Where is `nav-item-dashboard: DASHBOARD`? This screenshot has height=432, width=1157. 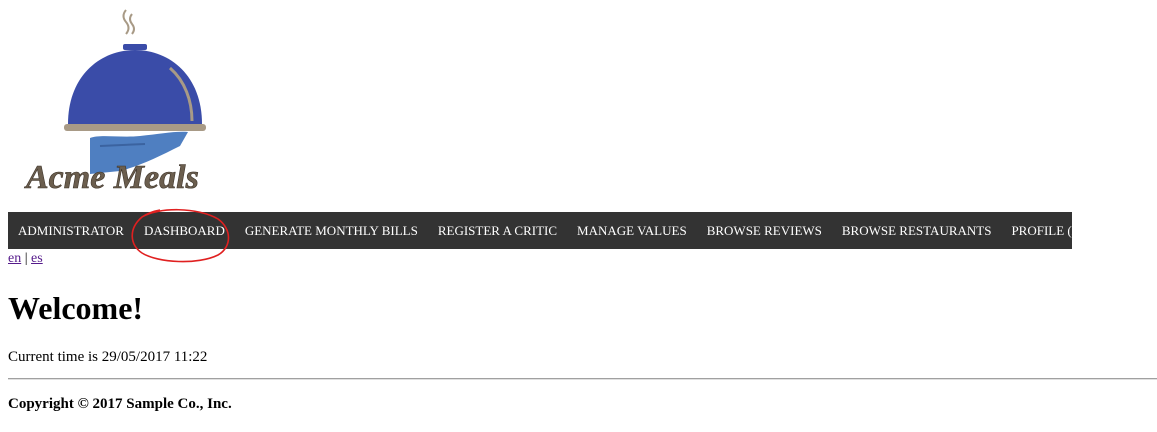
nav-item-dashboard: DASHBOARD is located at coordinates (184, 230).